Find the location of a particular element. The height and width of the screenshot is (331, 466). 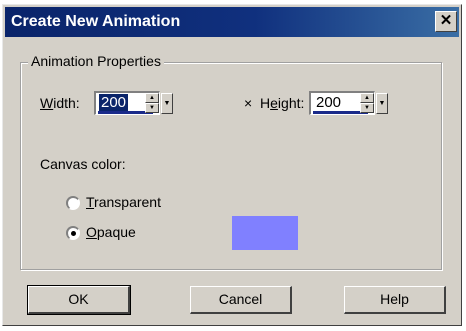

width-up-arrow-icon: ▲ is located at coordinates (152, 98).